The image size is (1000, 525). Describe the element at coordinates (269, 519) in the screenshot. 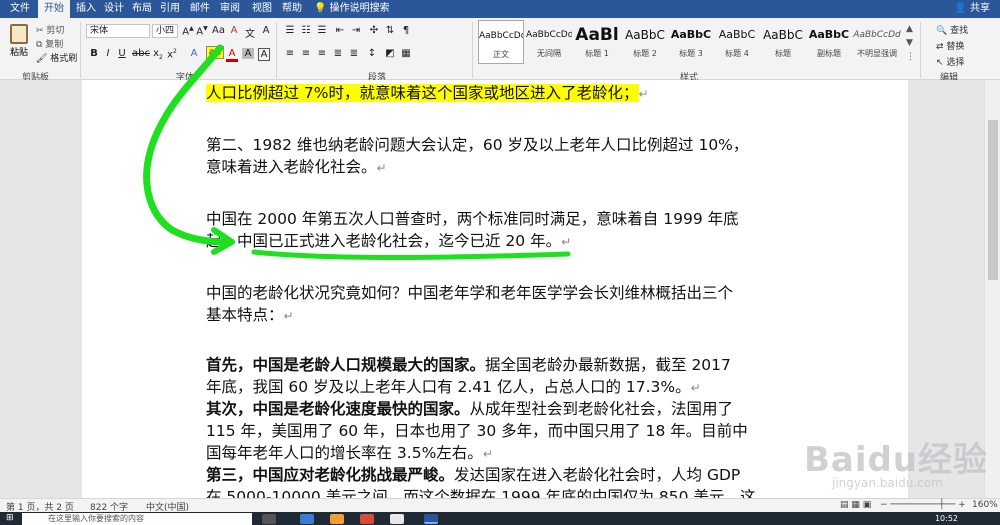

I see `task-view-icon` at that location.